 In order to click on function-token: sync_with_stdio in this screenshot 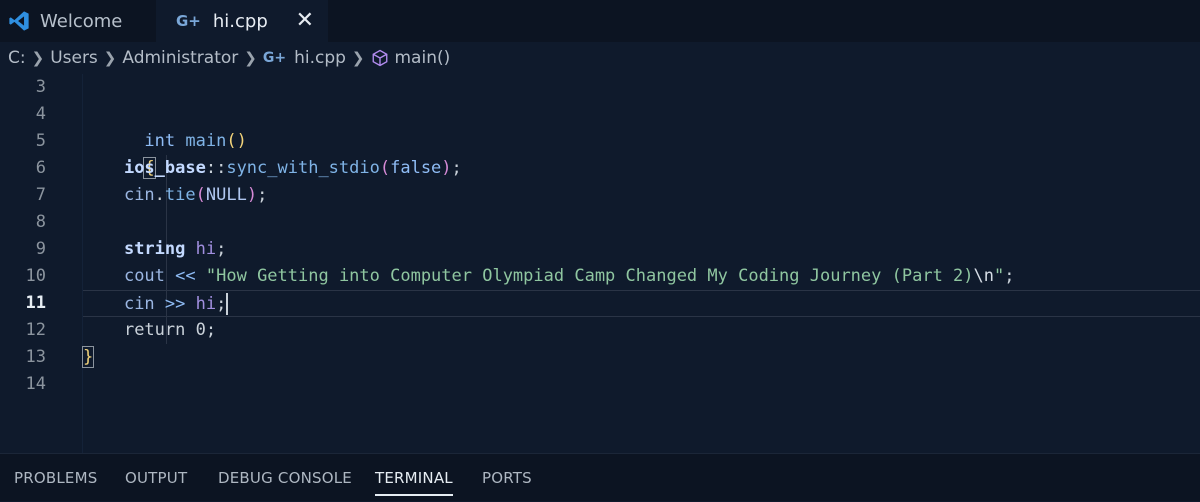, I will do `click(303, 168)`.